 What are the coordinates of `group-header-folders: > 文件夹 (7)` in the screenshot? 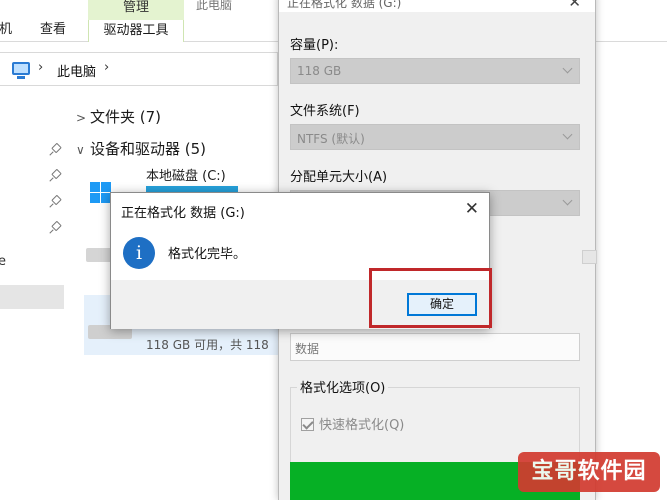 It's located at (118, 116).